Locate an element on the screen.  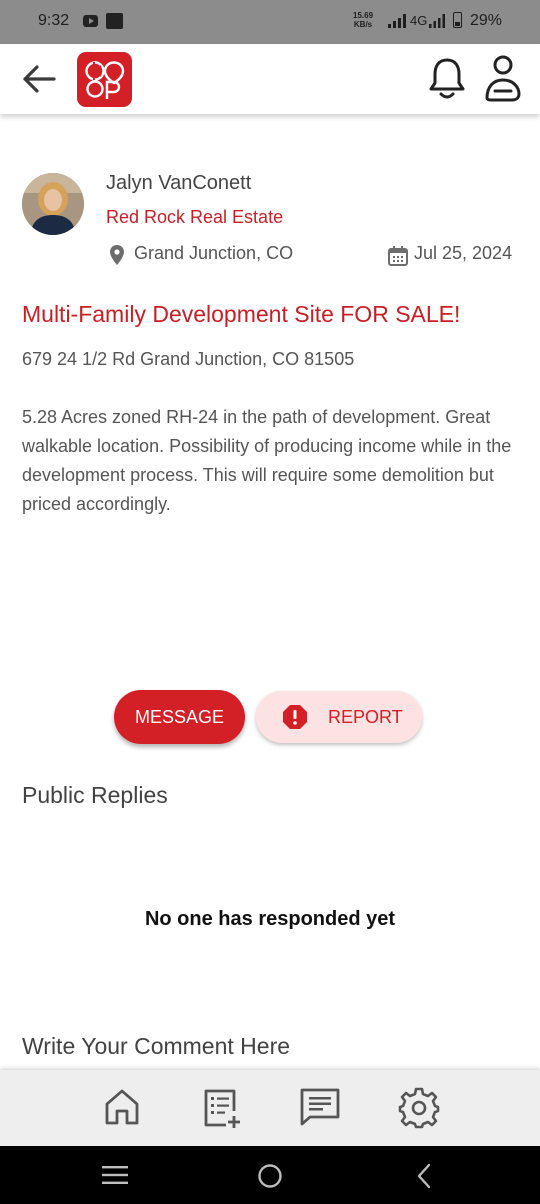
post-address: 679 24 1/2 Rd Grand Junction, CO 81505 is located at coordinates (188, 359).